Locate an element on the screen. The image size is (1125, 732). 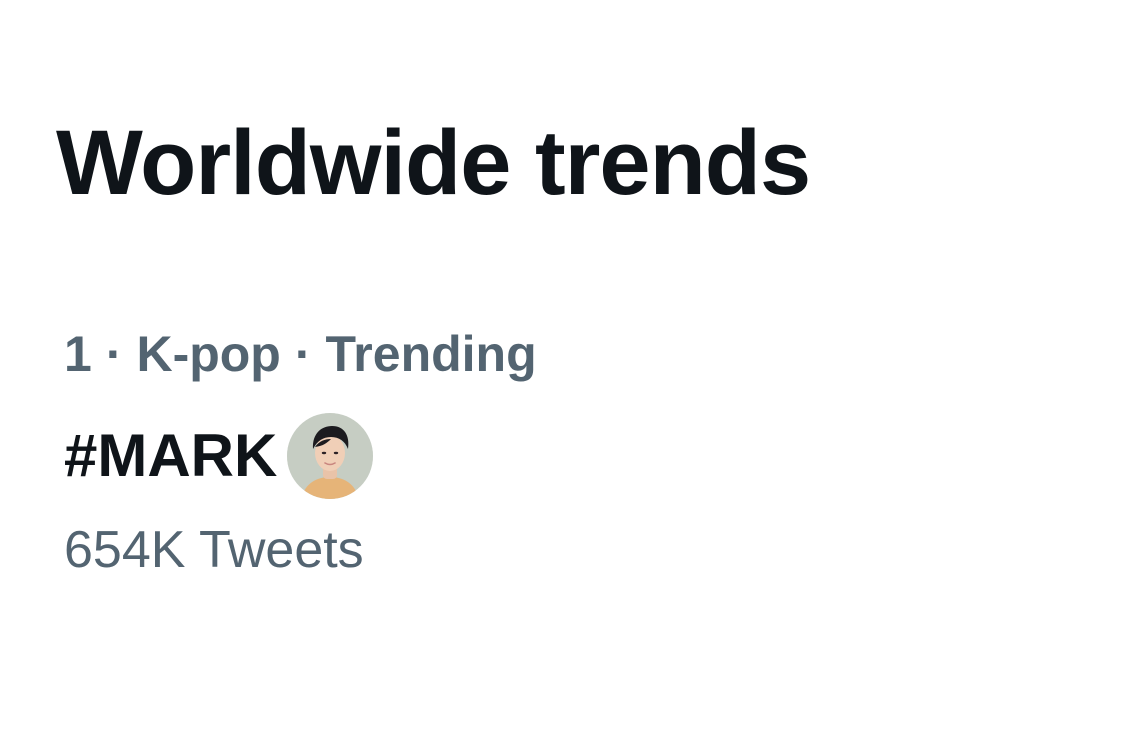
trend-name: #MARK is located at coordinates (170, 456).